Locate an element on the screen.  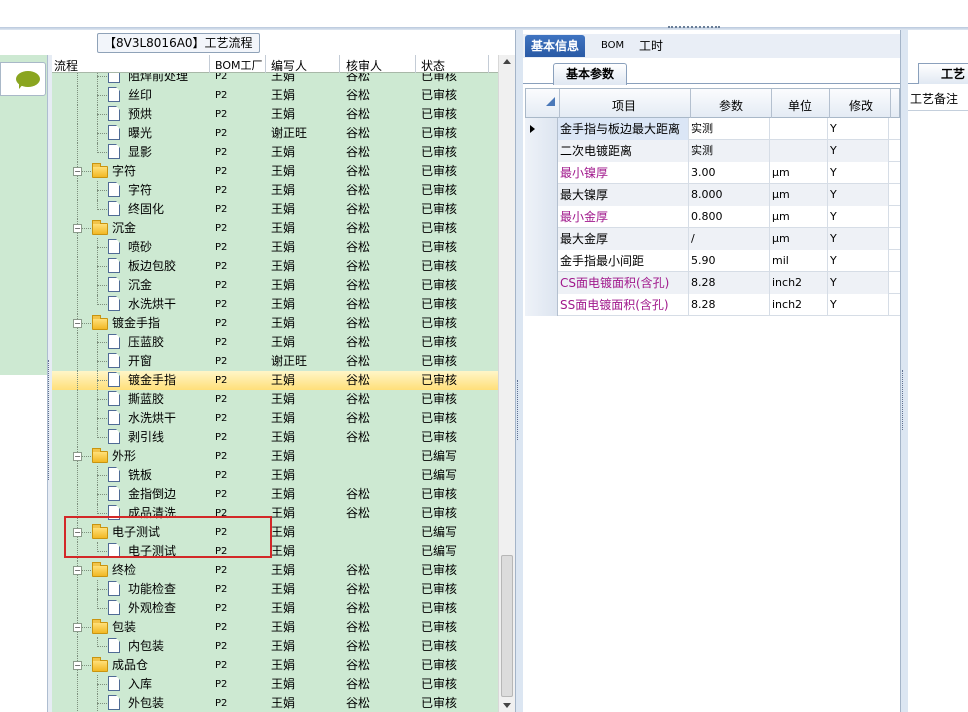
status-cell: 已编写 is located at coordinates (439, 456).